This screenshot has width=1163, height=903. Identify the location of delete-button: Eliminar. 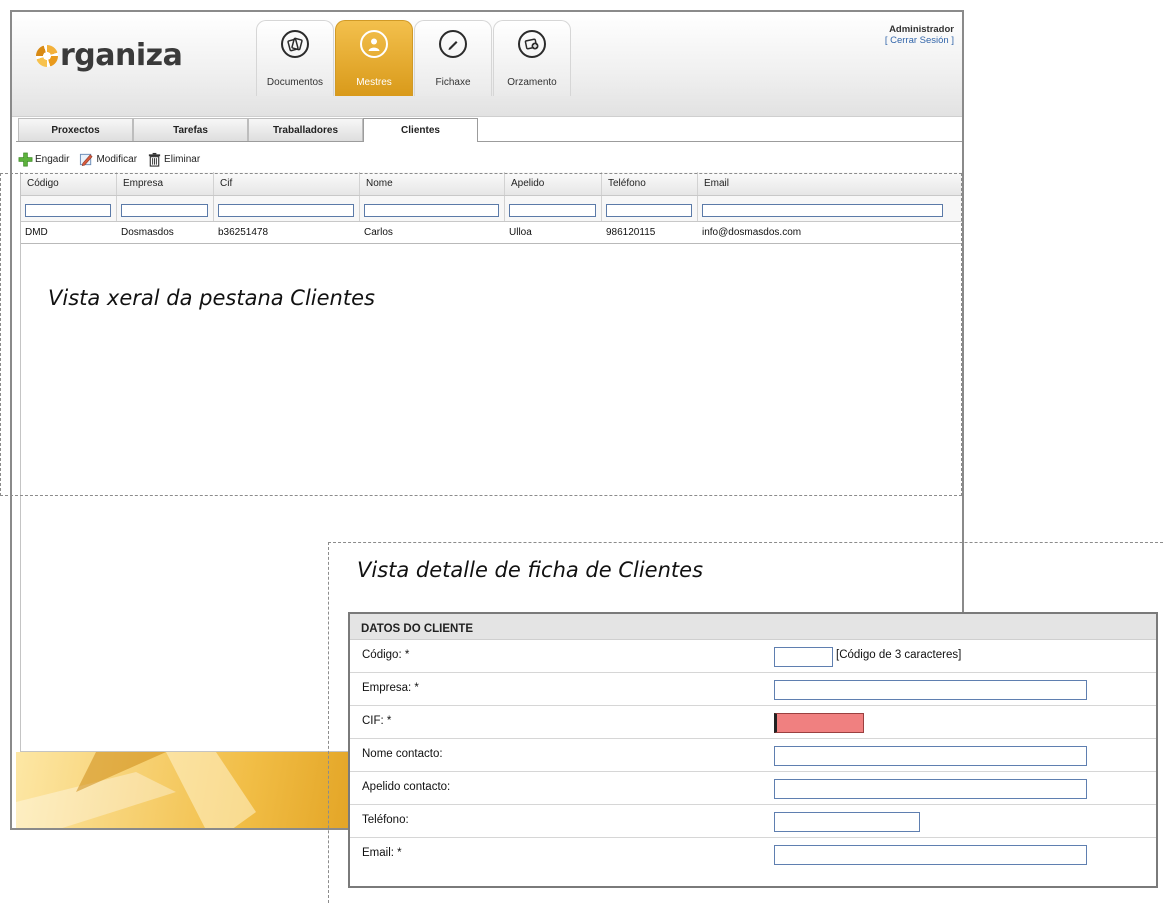
(173, 159).